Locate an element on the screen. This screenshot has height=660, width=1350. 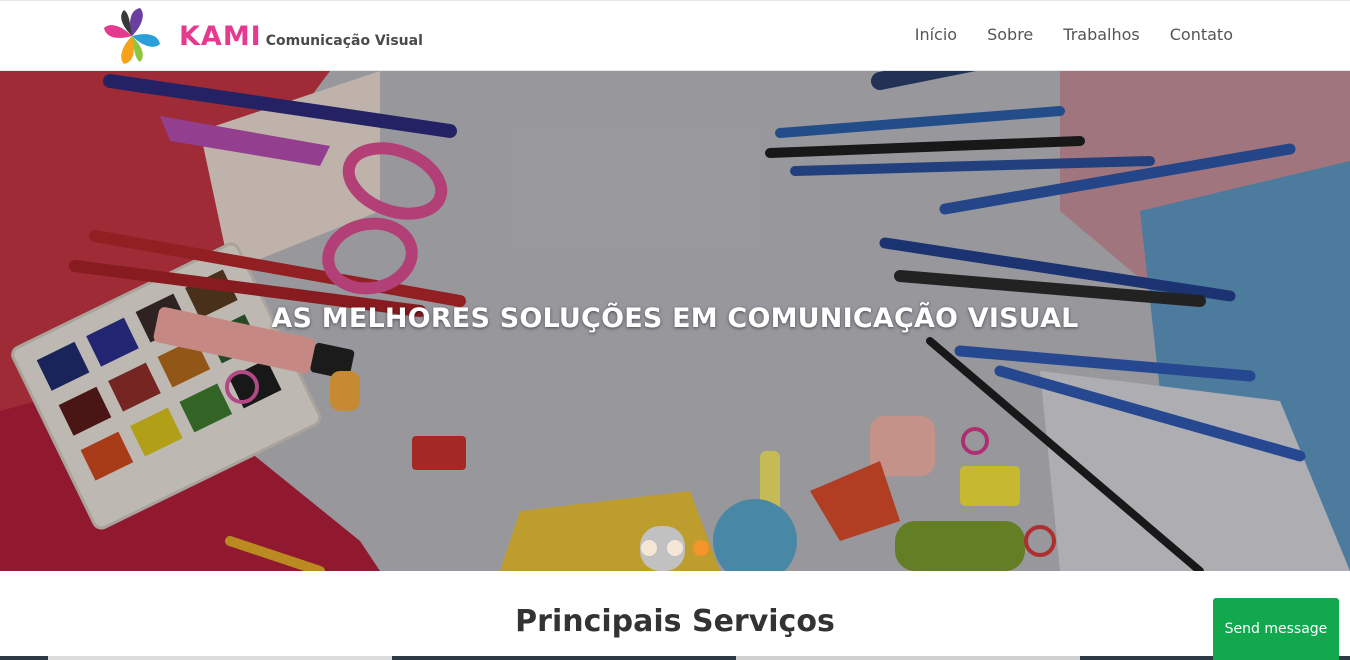
services-title: Principais Serviços is located at coordinates (675, 621).